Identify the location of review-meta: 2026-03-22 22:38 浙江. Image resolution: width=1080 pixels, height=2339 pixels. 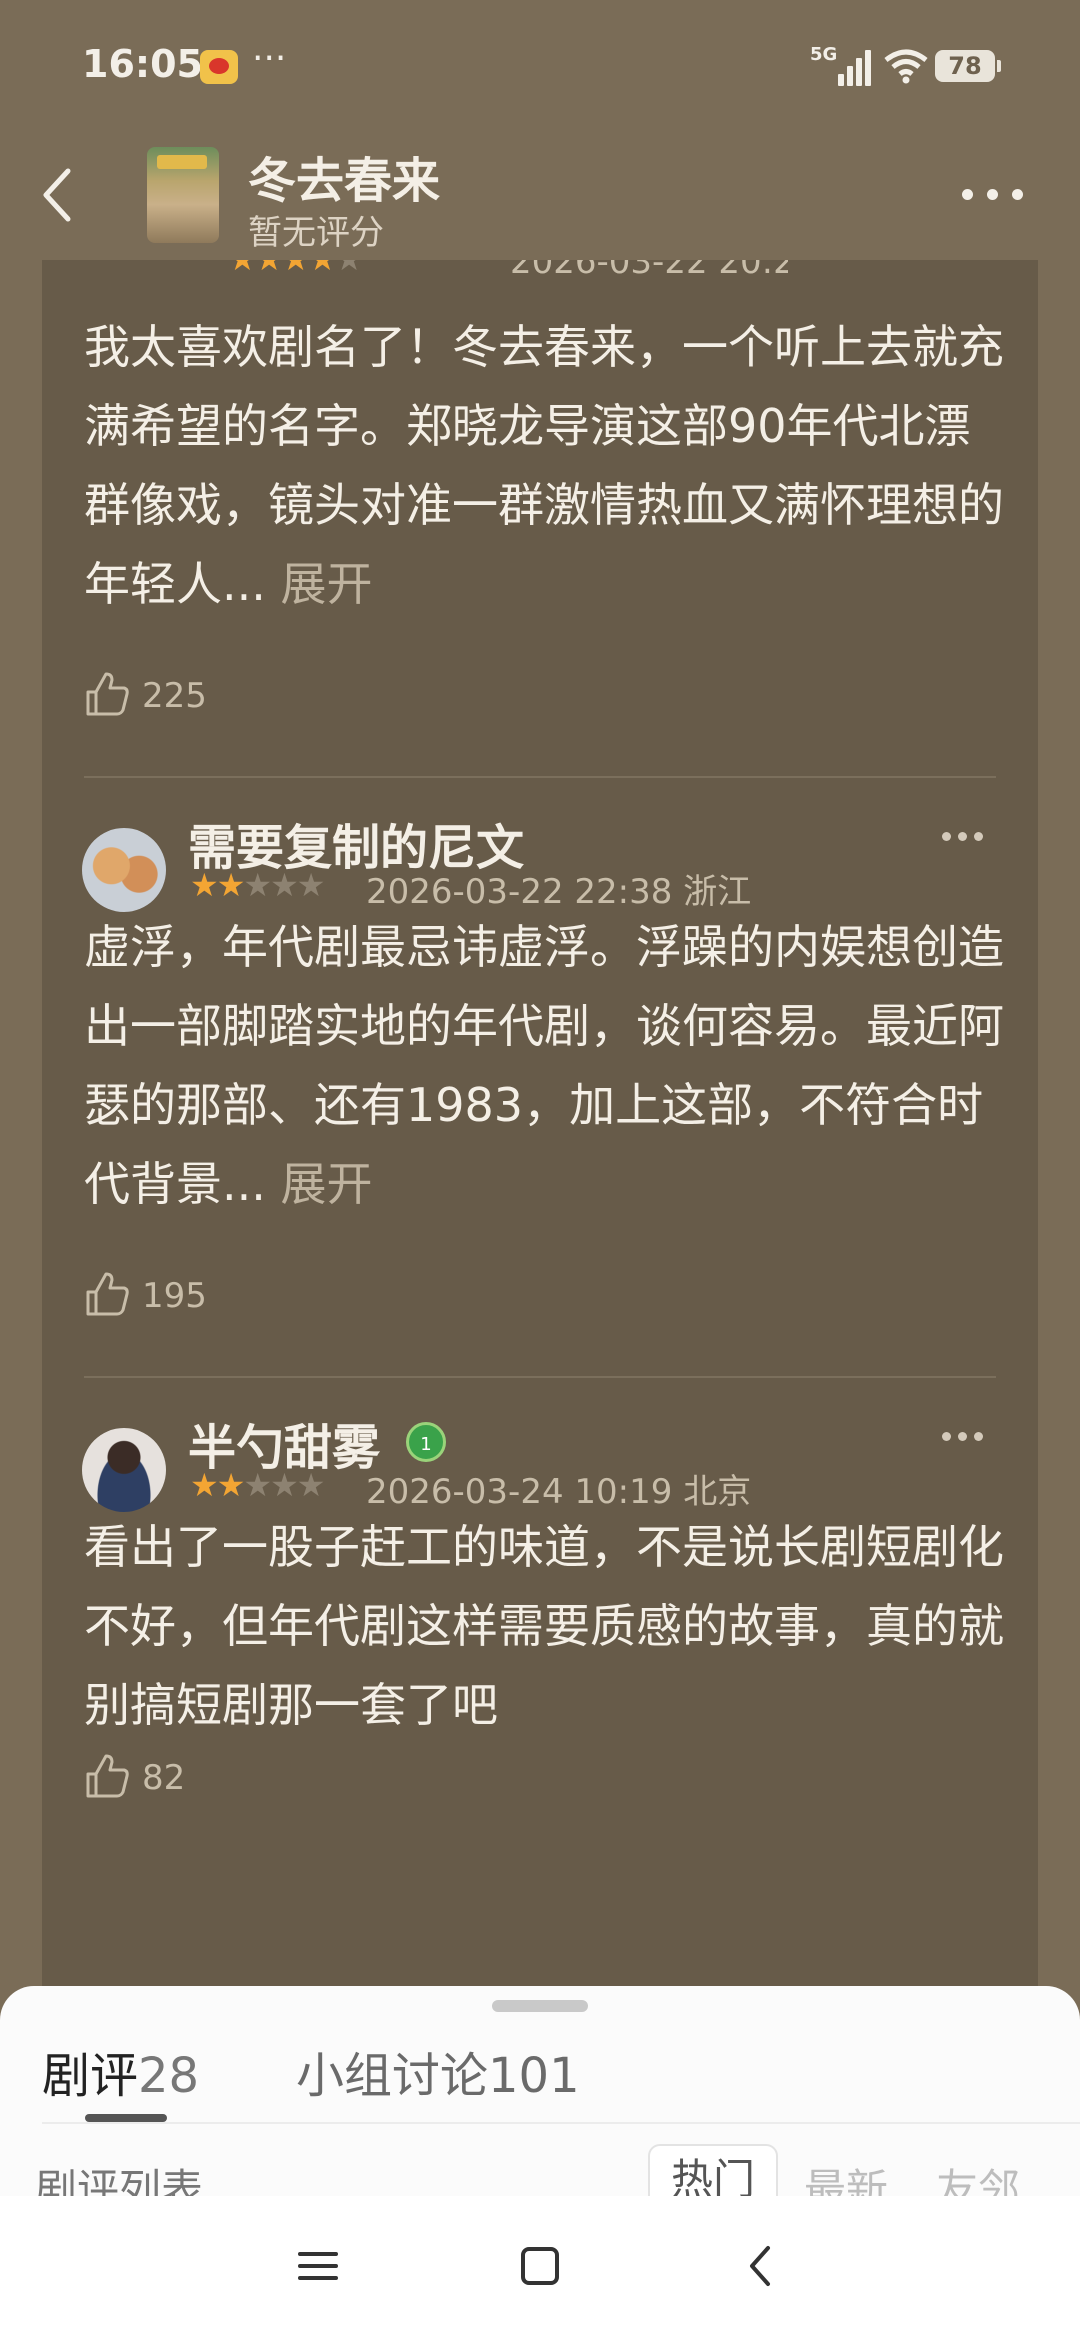
(559, 892).